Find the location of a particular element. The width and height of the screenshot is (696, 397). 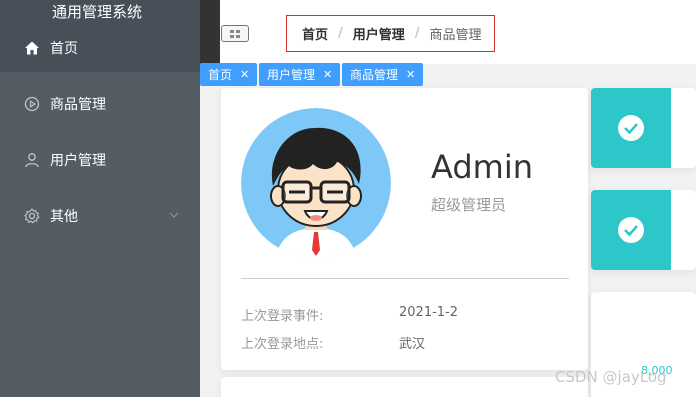

sidebar-item-goods: 商品管理 is located at coordinates (100, 104).